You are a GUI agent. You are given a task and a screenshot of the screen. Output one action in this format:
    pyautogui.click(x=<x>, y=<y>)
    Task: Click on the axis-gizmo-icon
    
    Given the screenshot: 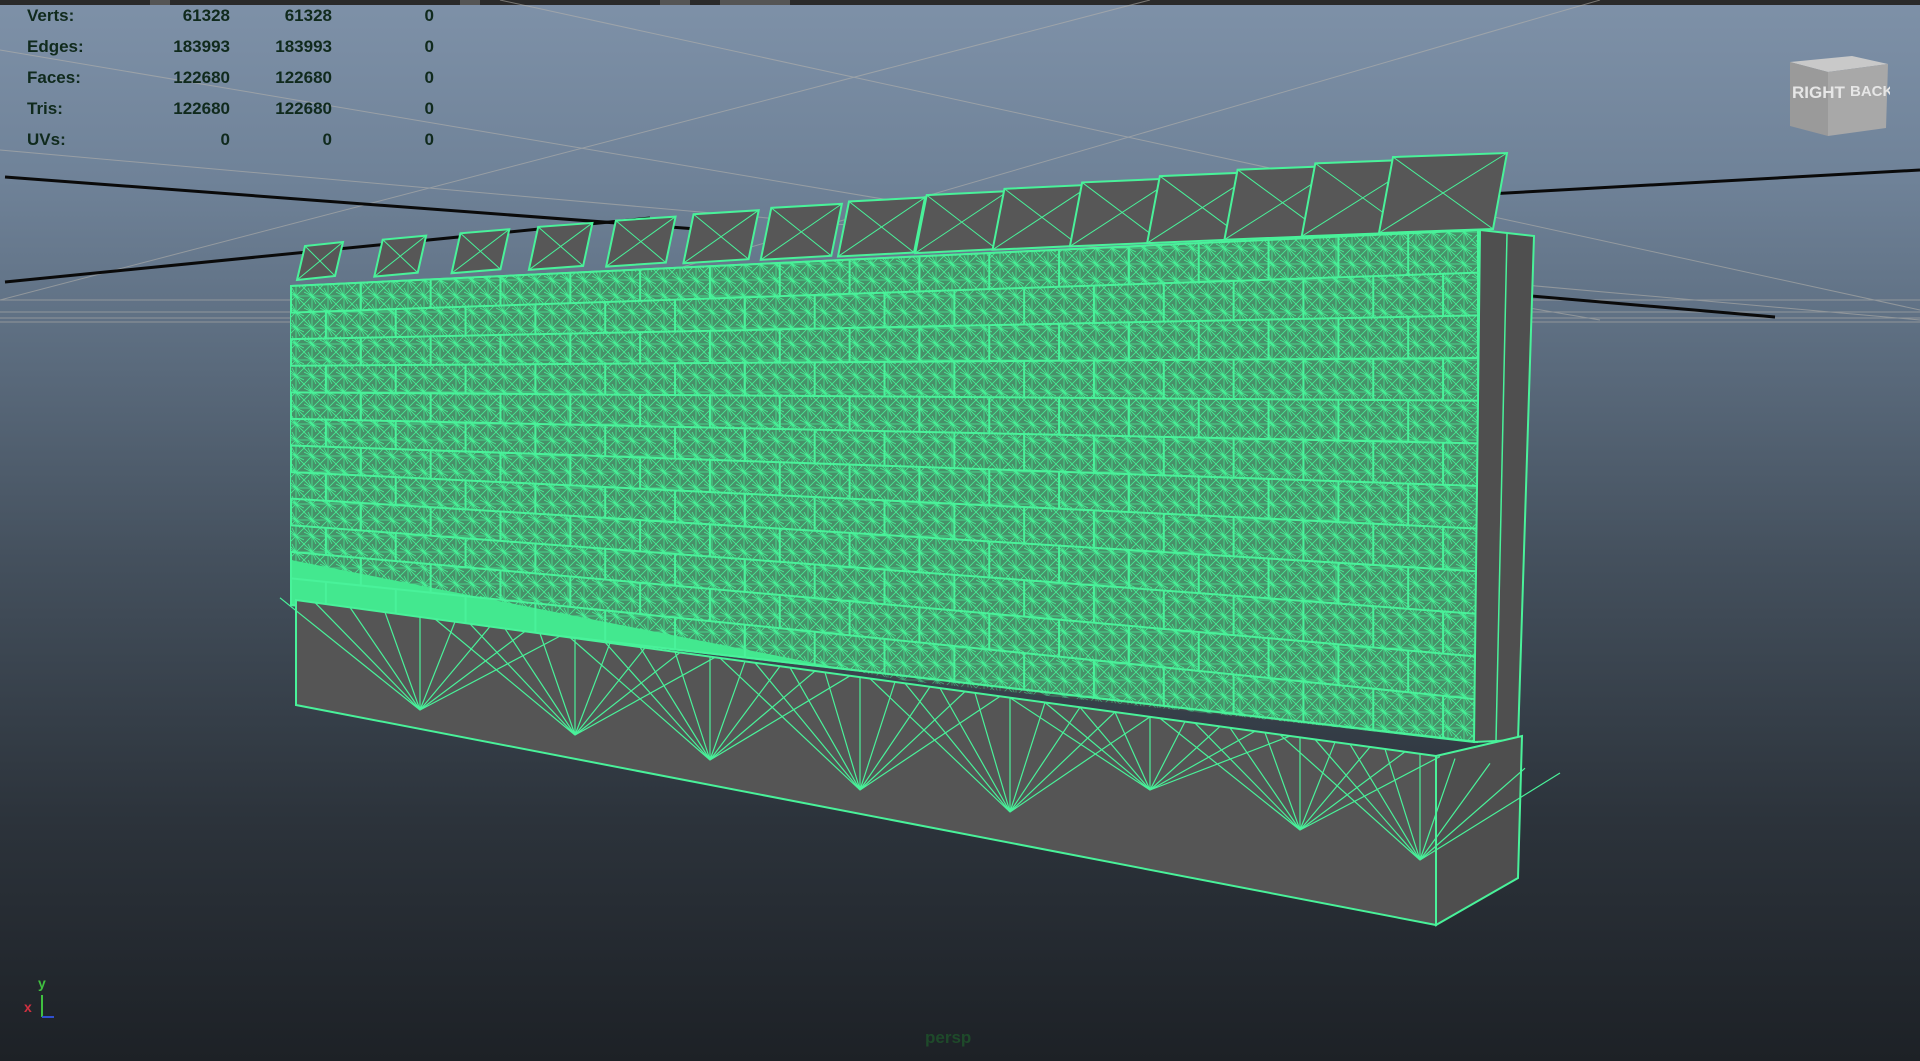 What is the action you would take?
    pyautogui.click(x=47, y=1006)
    